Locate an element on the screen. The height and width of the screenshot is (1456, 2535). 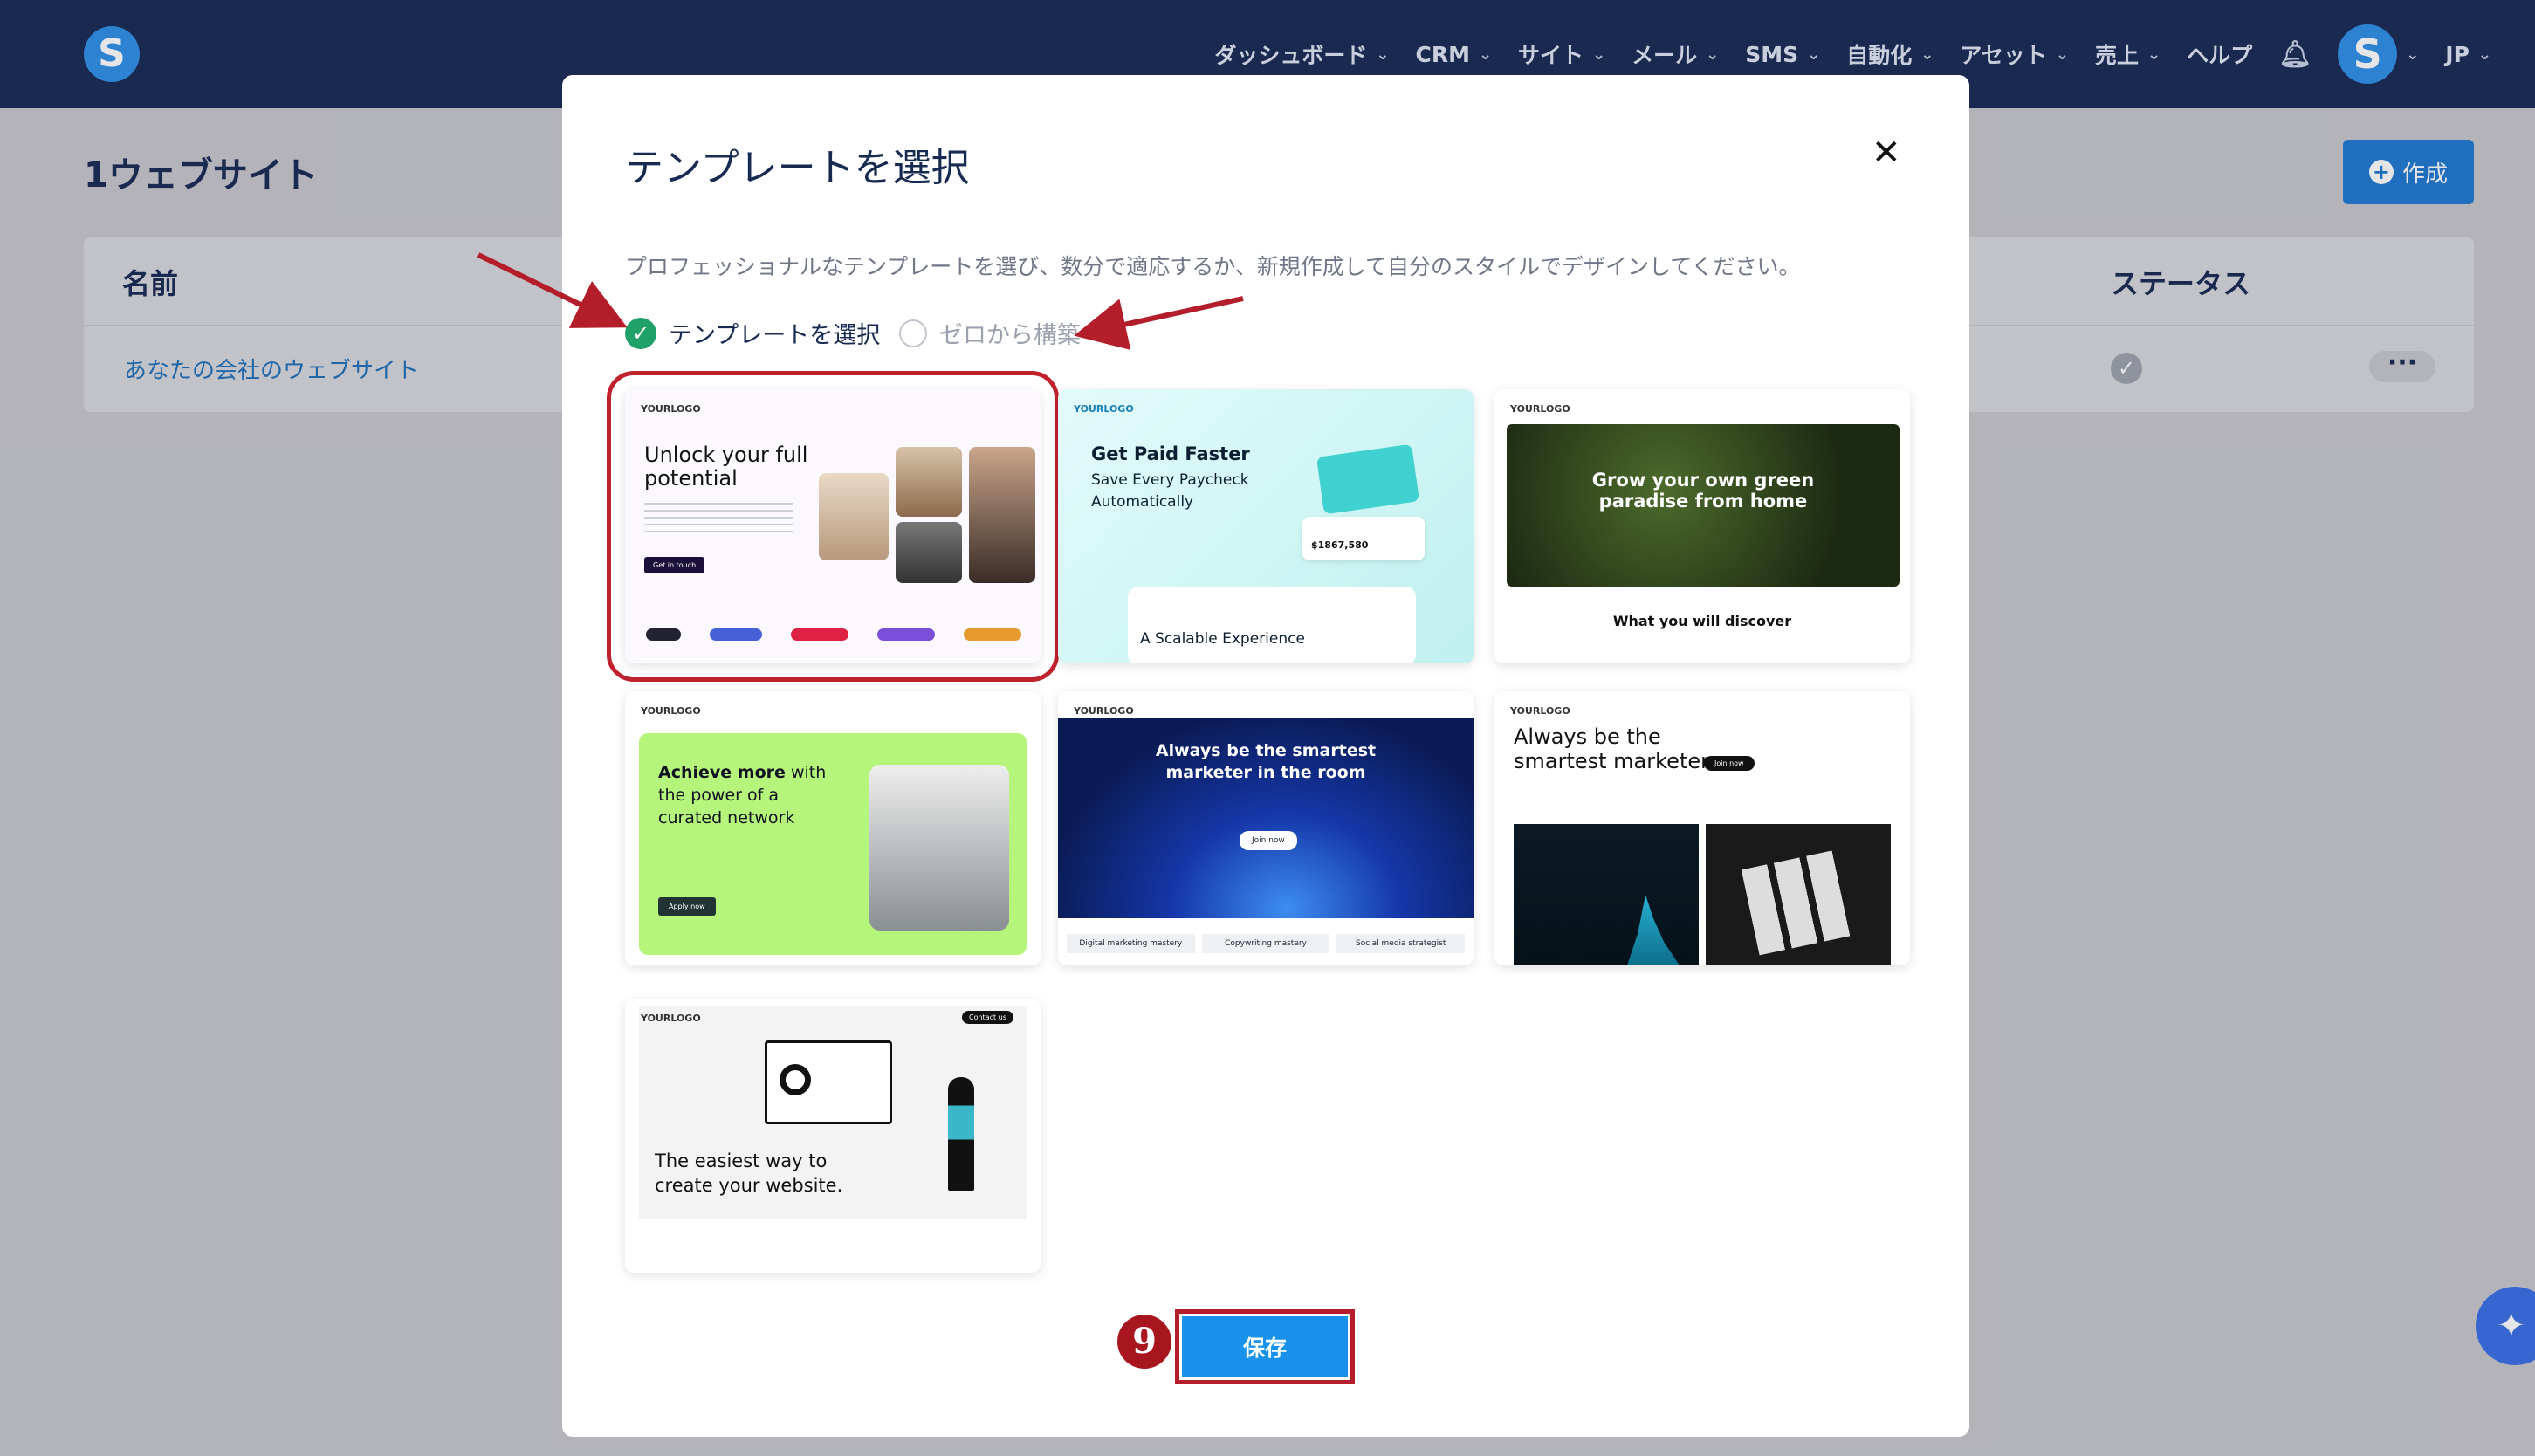
annotation-arrows is located at coordinates (860, 301).